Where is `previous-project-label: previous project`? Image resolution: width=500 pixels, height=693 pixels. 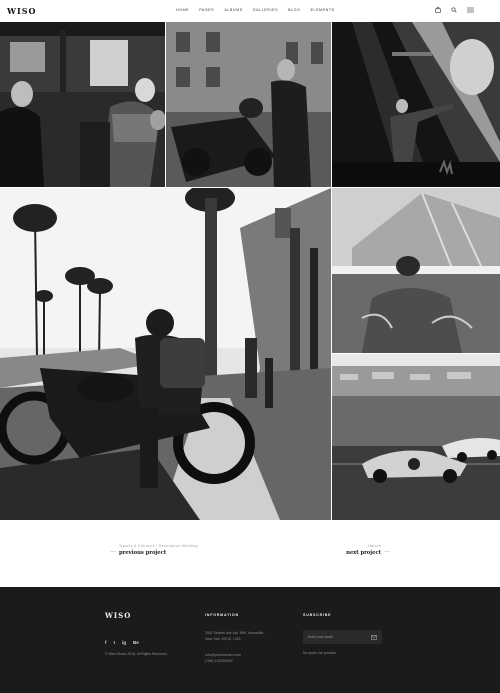 previous-project-label: previous project is located at coordinates (158, 553).